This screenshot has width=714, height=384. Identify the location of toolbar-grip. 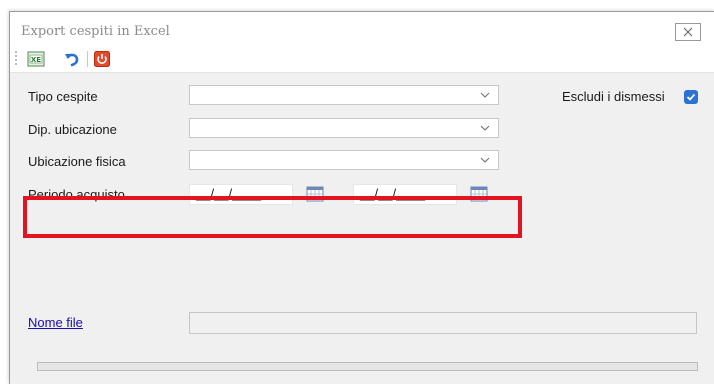
(16, 59).